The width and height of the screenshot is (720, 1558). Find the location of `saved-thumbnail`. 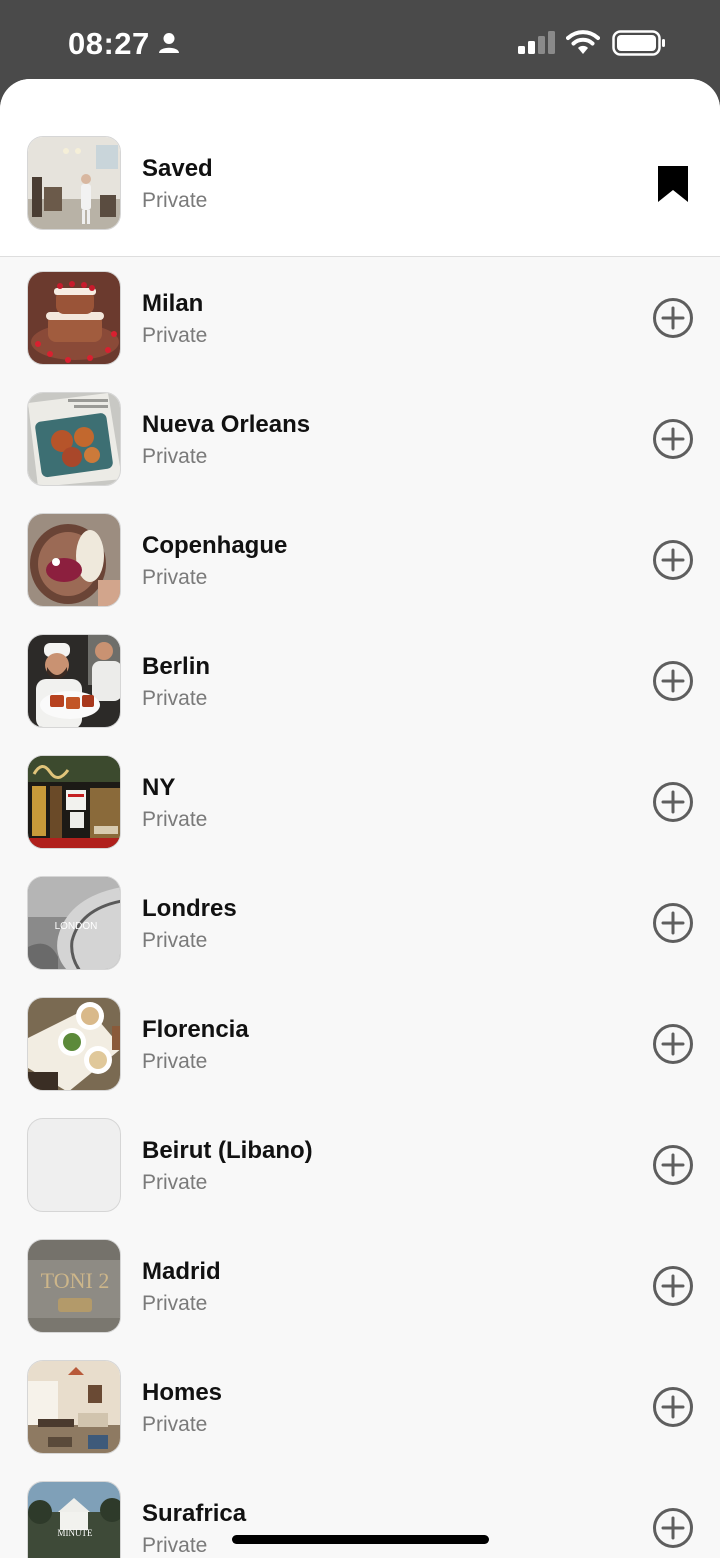

saved-thumbnail is located at coordinates (74, 183).